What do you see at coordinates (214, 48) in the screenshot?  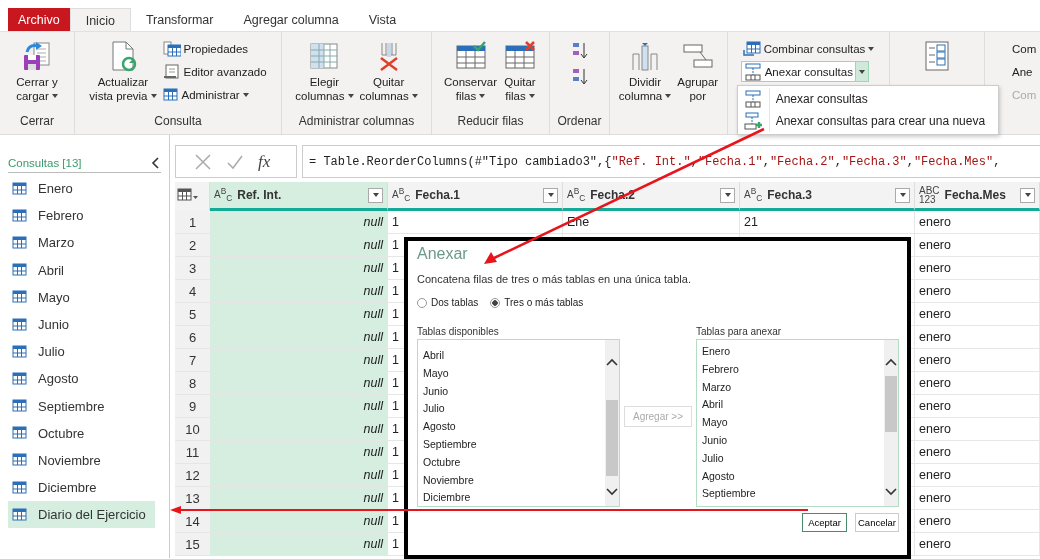 I see `ribbon-button: Propiedades` at bounding box center [214, 48].